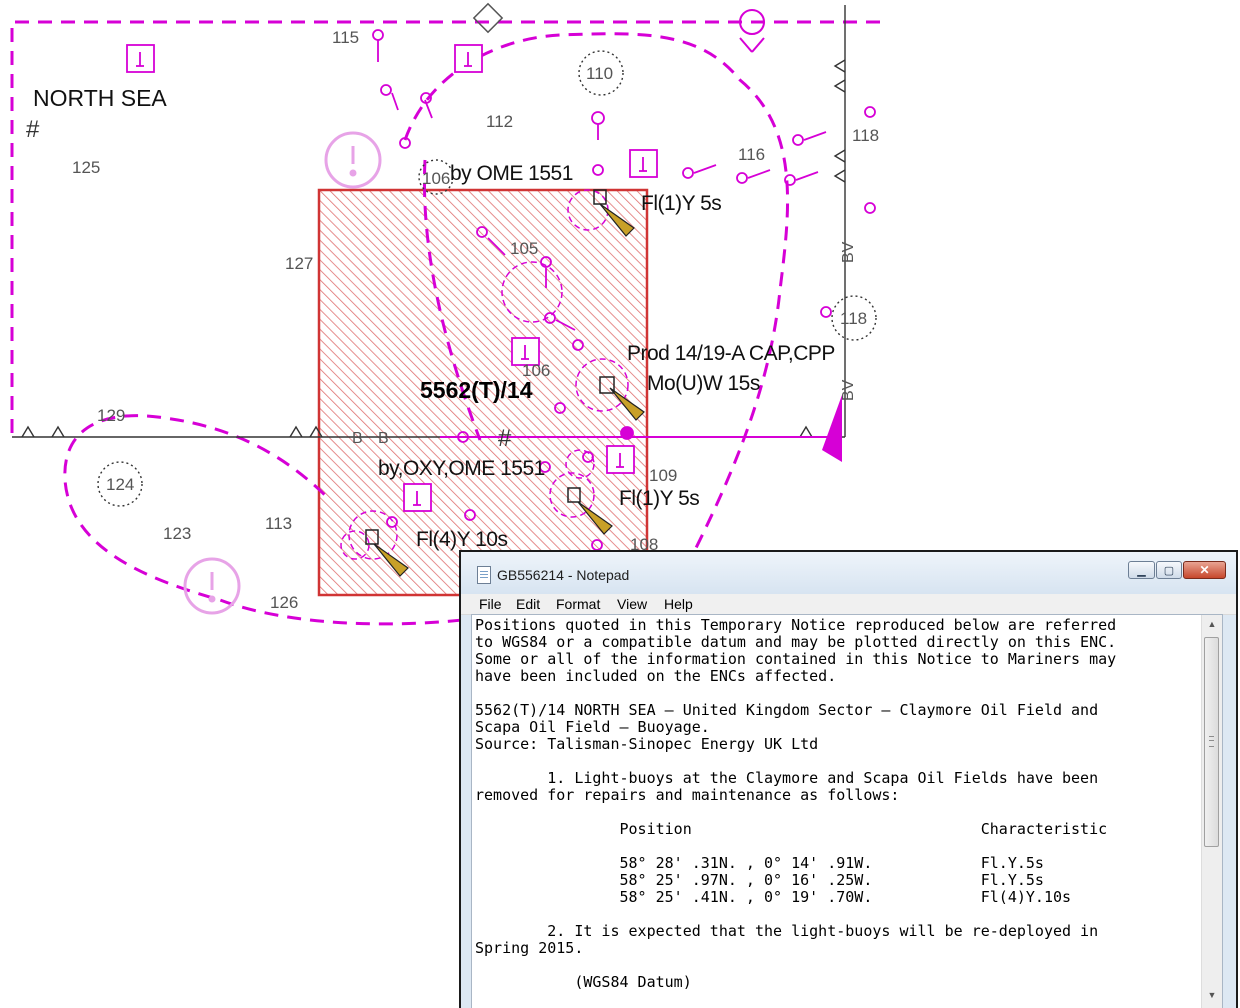 The width and height of the screenshot is (1240, 1008). I want to click on sounding-label: 113, so click(278, 523).